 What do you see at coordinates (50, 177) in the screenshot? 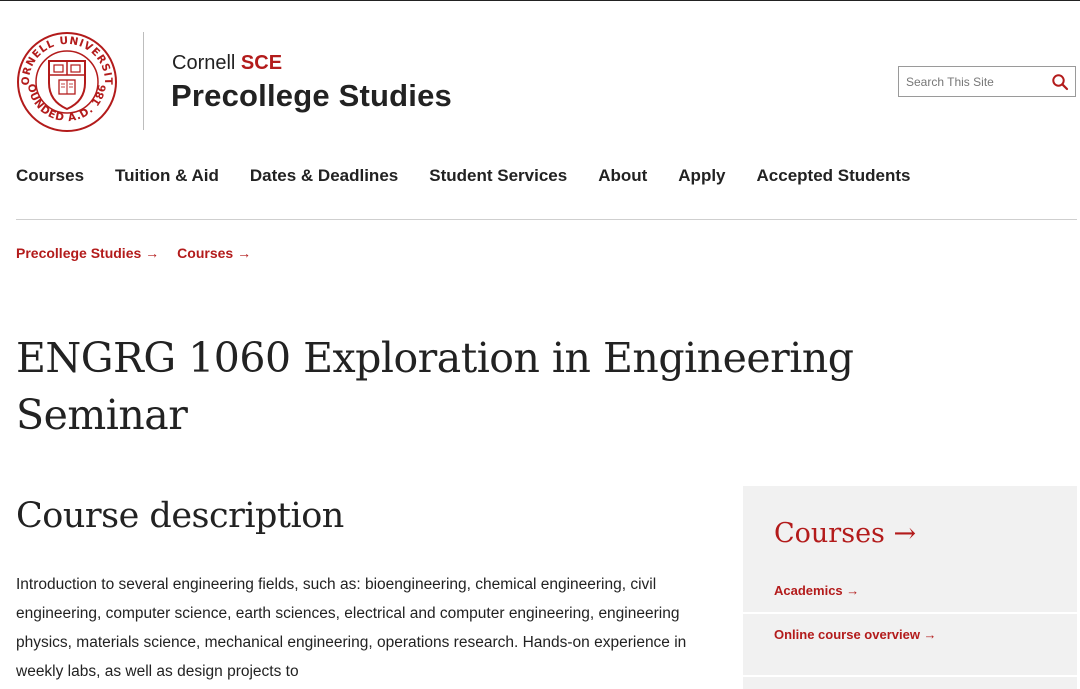
I see `nav-courses: Courses` at bounding box center [50, 177].